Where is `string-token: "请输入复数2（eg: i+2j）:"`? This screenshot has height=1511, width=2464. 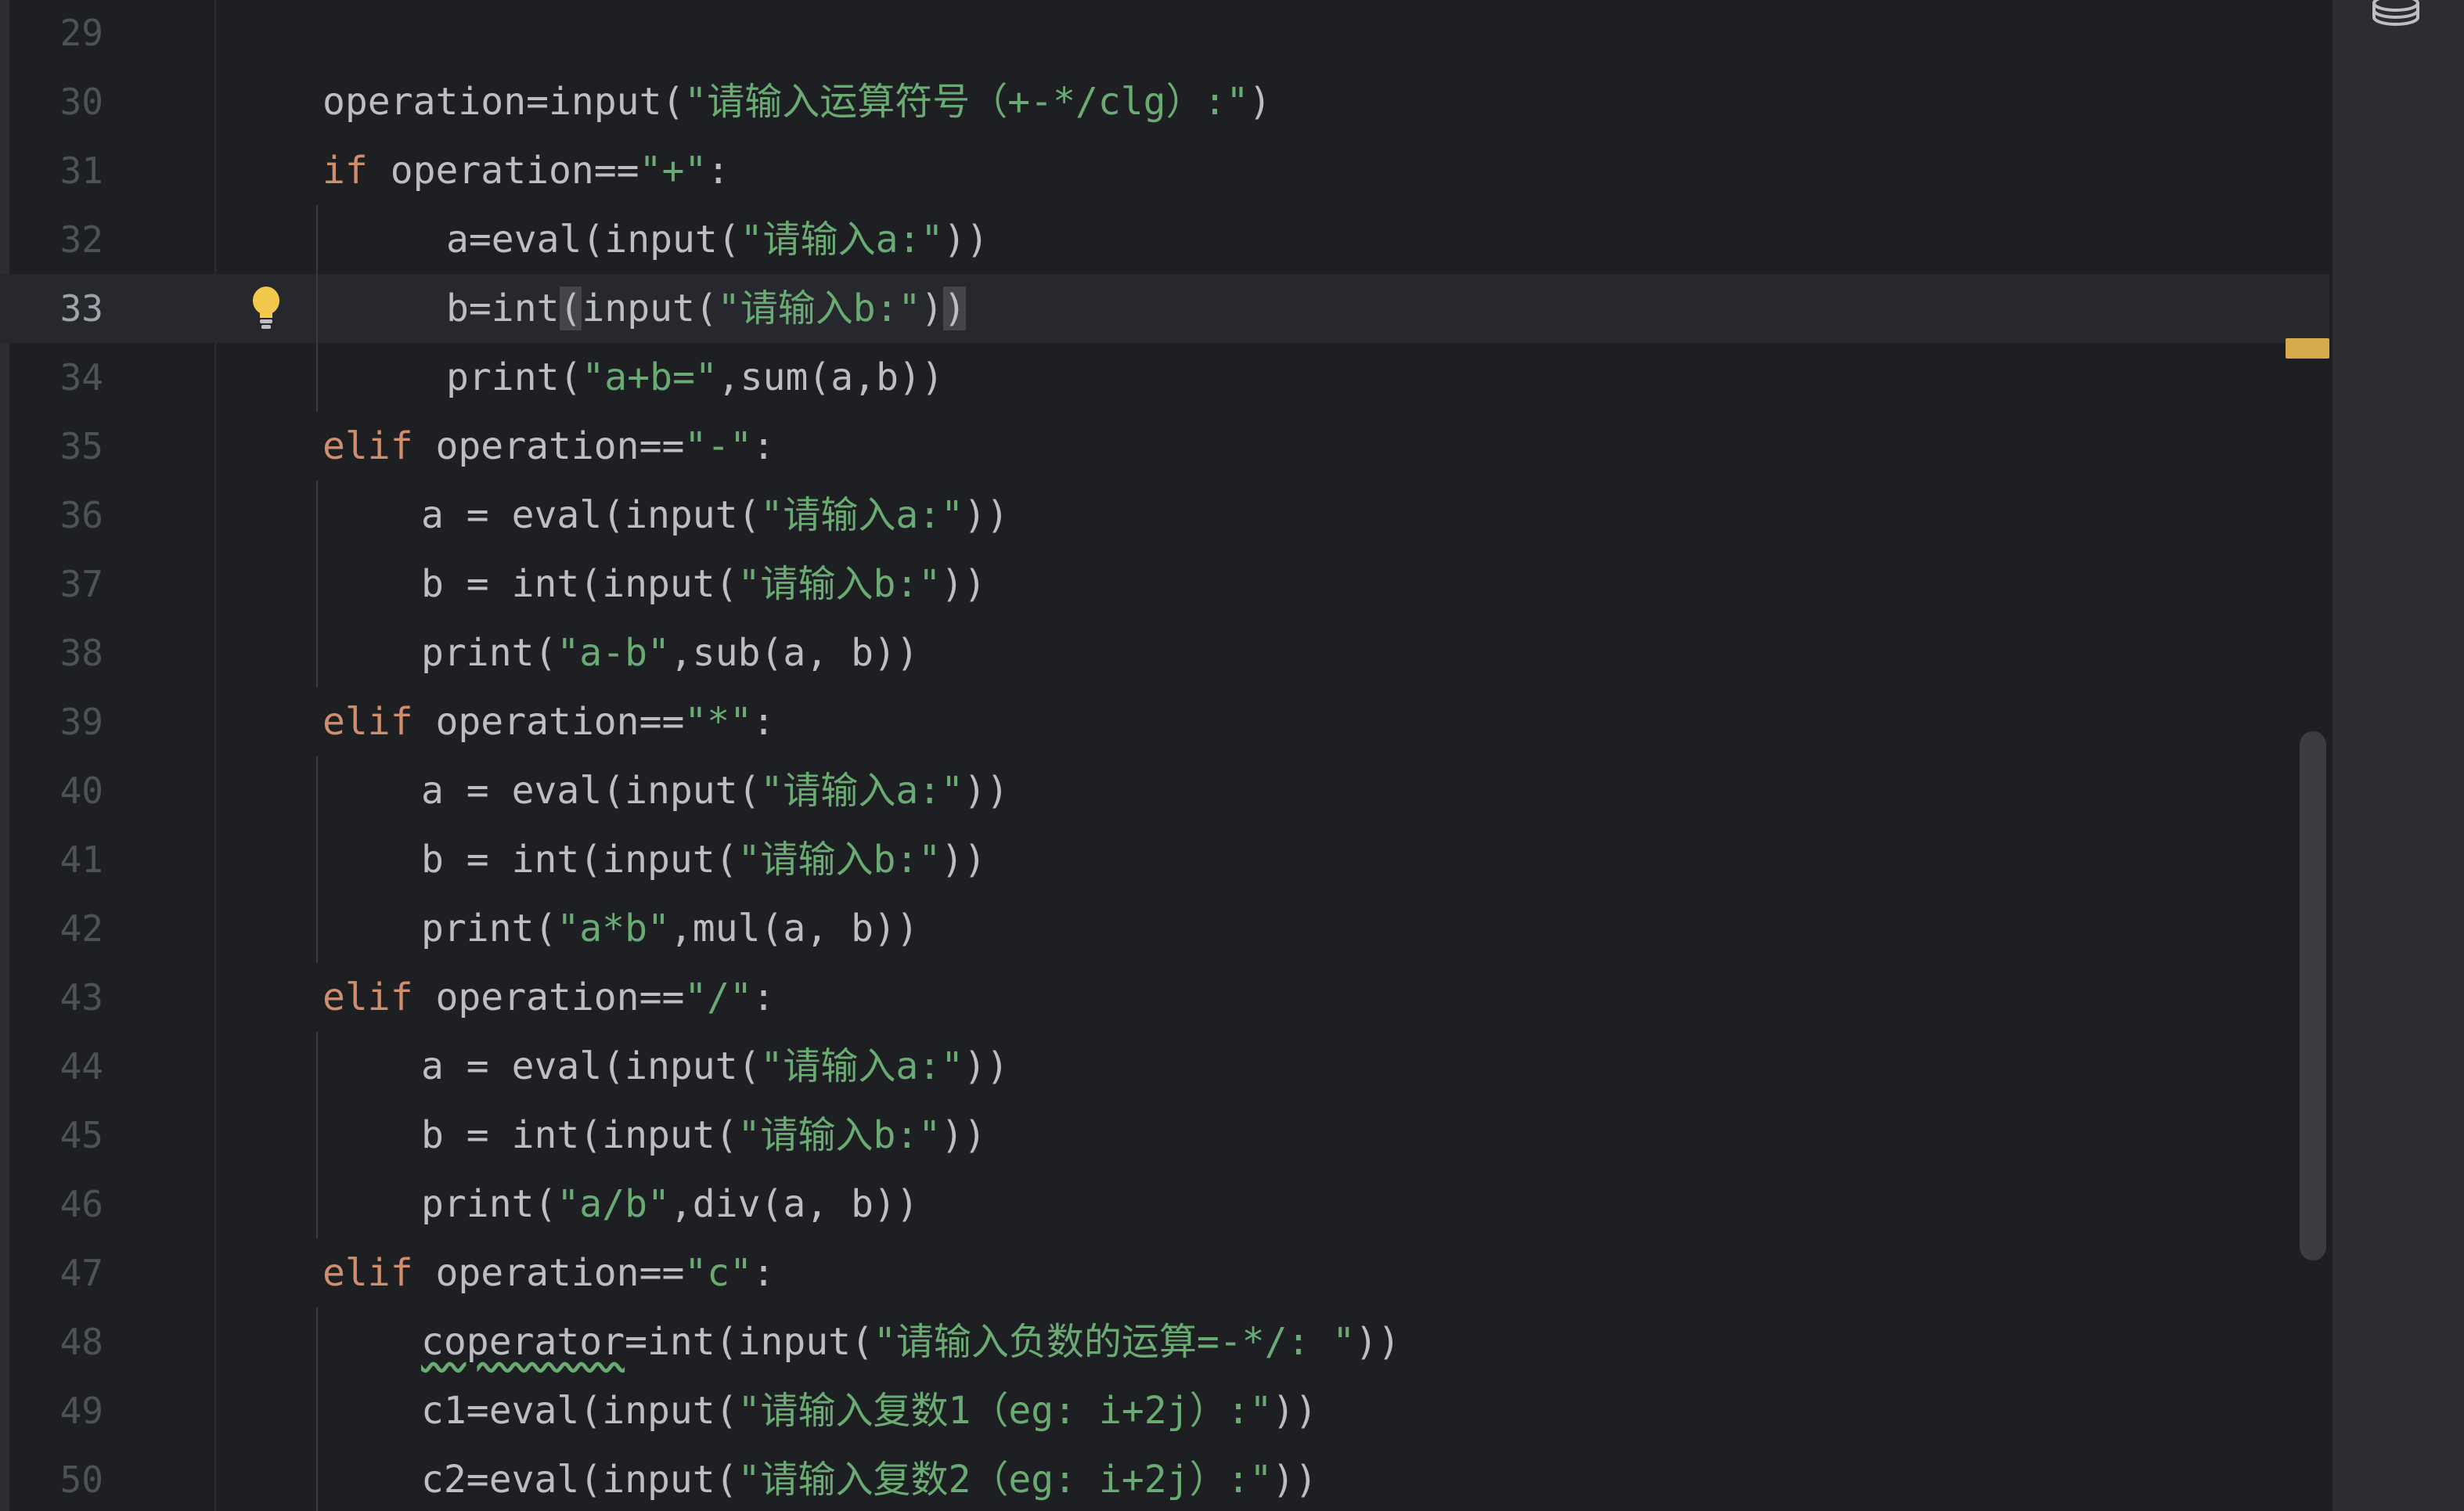
string-token: "请输入复数2（eg: i+2j）:" is located at coordinates (1005, 1480).